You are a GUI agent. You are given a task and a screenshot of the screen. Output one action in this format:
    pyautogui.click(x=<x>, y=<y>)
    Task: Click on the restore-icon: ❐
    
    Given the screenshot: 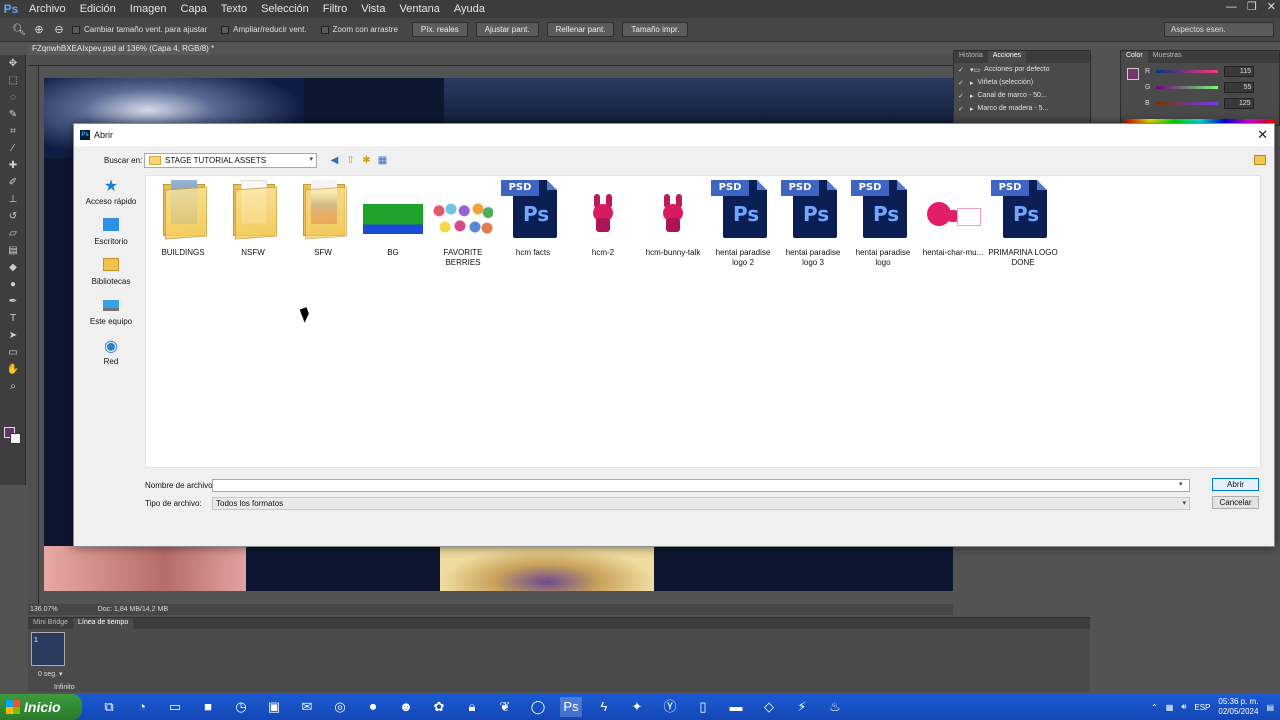 What is the action you would take?
    pyautogui.click(x=1252, y=7)
    